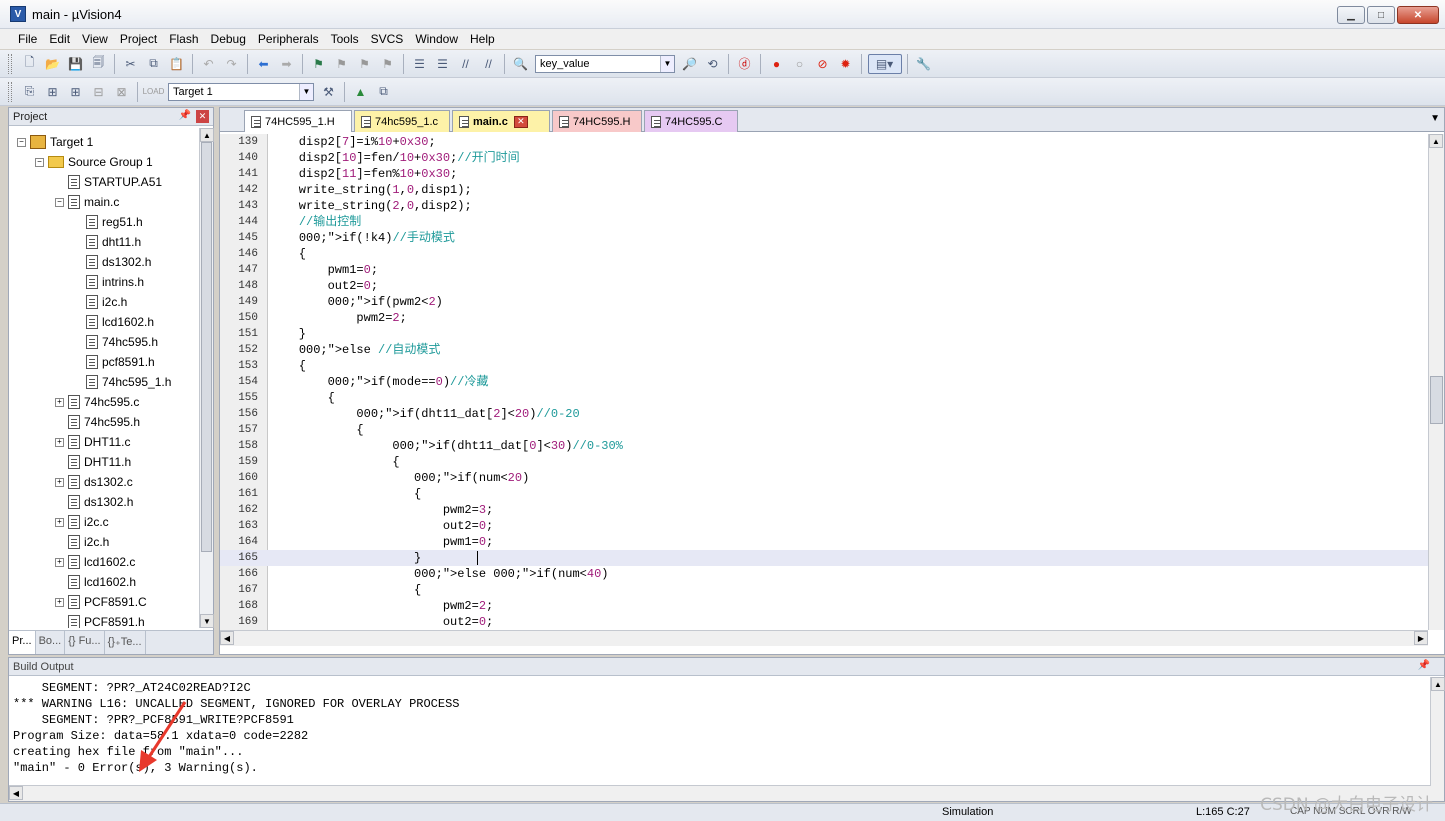 Image resolution: width=1445 pixels, height=821 pixels. What do you see at coordinates (30, 92) in the screenshot?
I see `translate-icon: ⎘` at bounding box center [30, 92].